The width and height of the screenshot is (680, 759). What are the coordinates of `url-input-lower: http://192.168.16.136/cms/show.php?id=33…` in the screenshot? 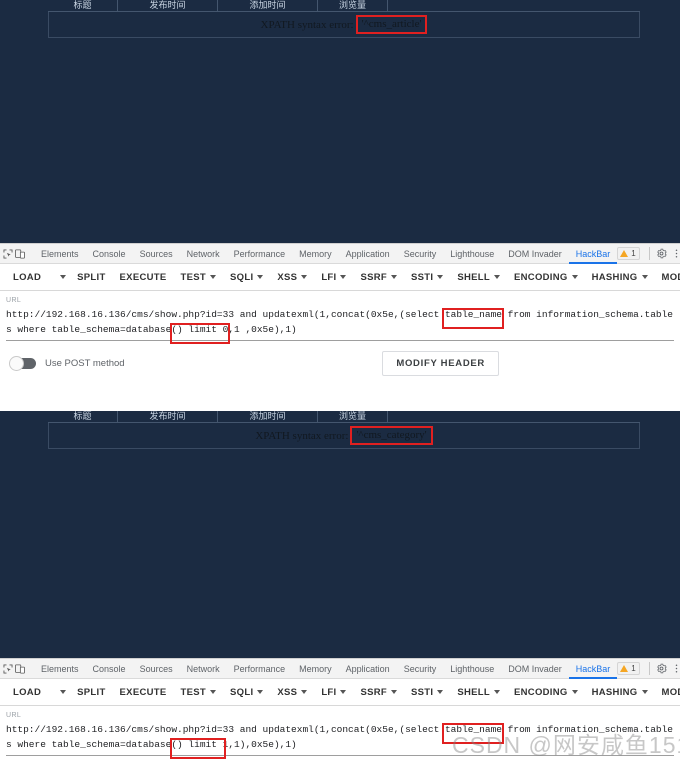 It's located at (340, 739).